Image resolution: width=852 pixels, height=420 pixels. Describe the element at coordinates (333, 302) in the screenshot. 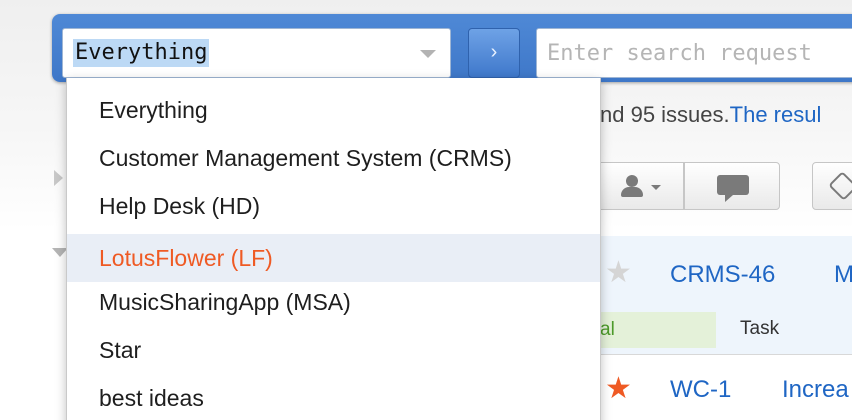

I see `dropdown-item-msa: MusicSharingApp (MSA)` at that location.